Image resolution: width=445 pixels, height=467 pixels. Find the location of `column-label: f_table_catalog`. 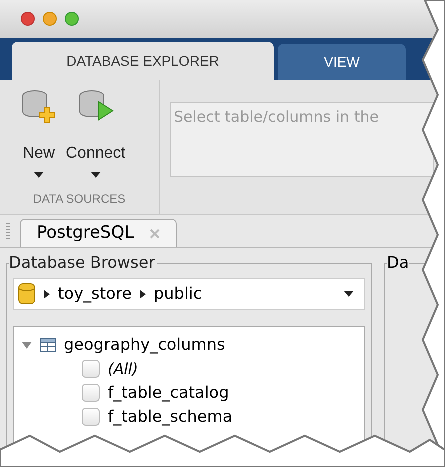

column-label: f_table_catalog is located at coordinates (169, 393).